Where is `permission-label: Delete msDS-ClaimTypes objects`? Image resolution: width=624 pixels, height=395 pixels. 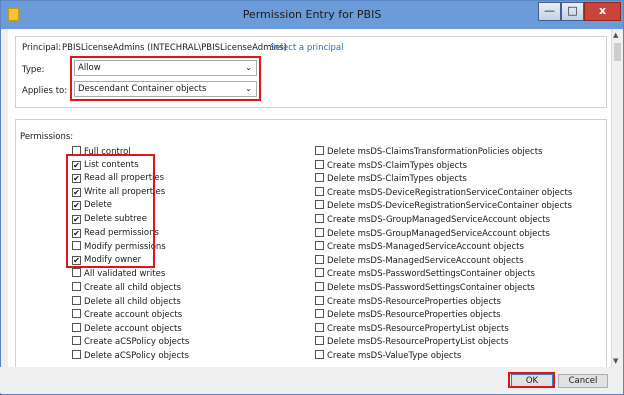
permission-label: Delete msDS-ClaimTypes objects is located at coordinates (397, 179).